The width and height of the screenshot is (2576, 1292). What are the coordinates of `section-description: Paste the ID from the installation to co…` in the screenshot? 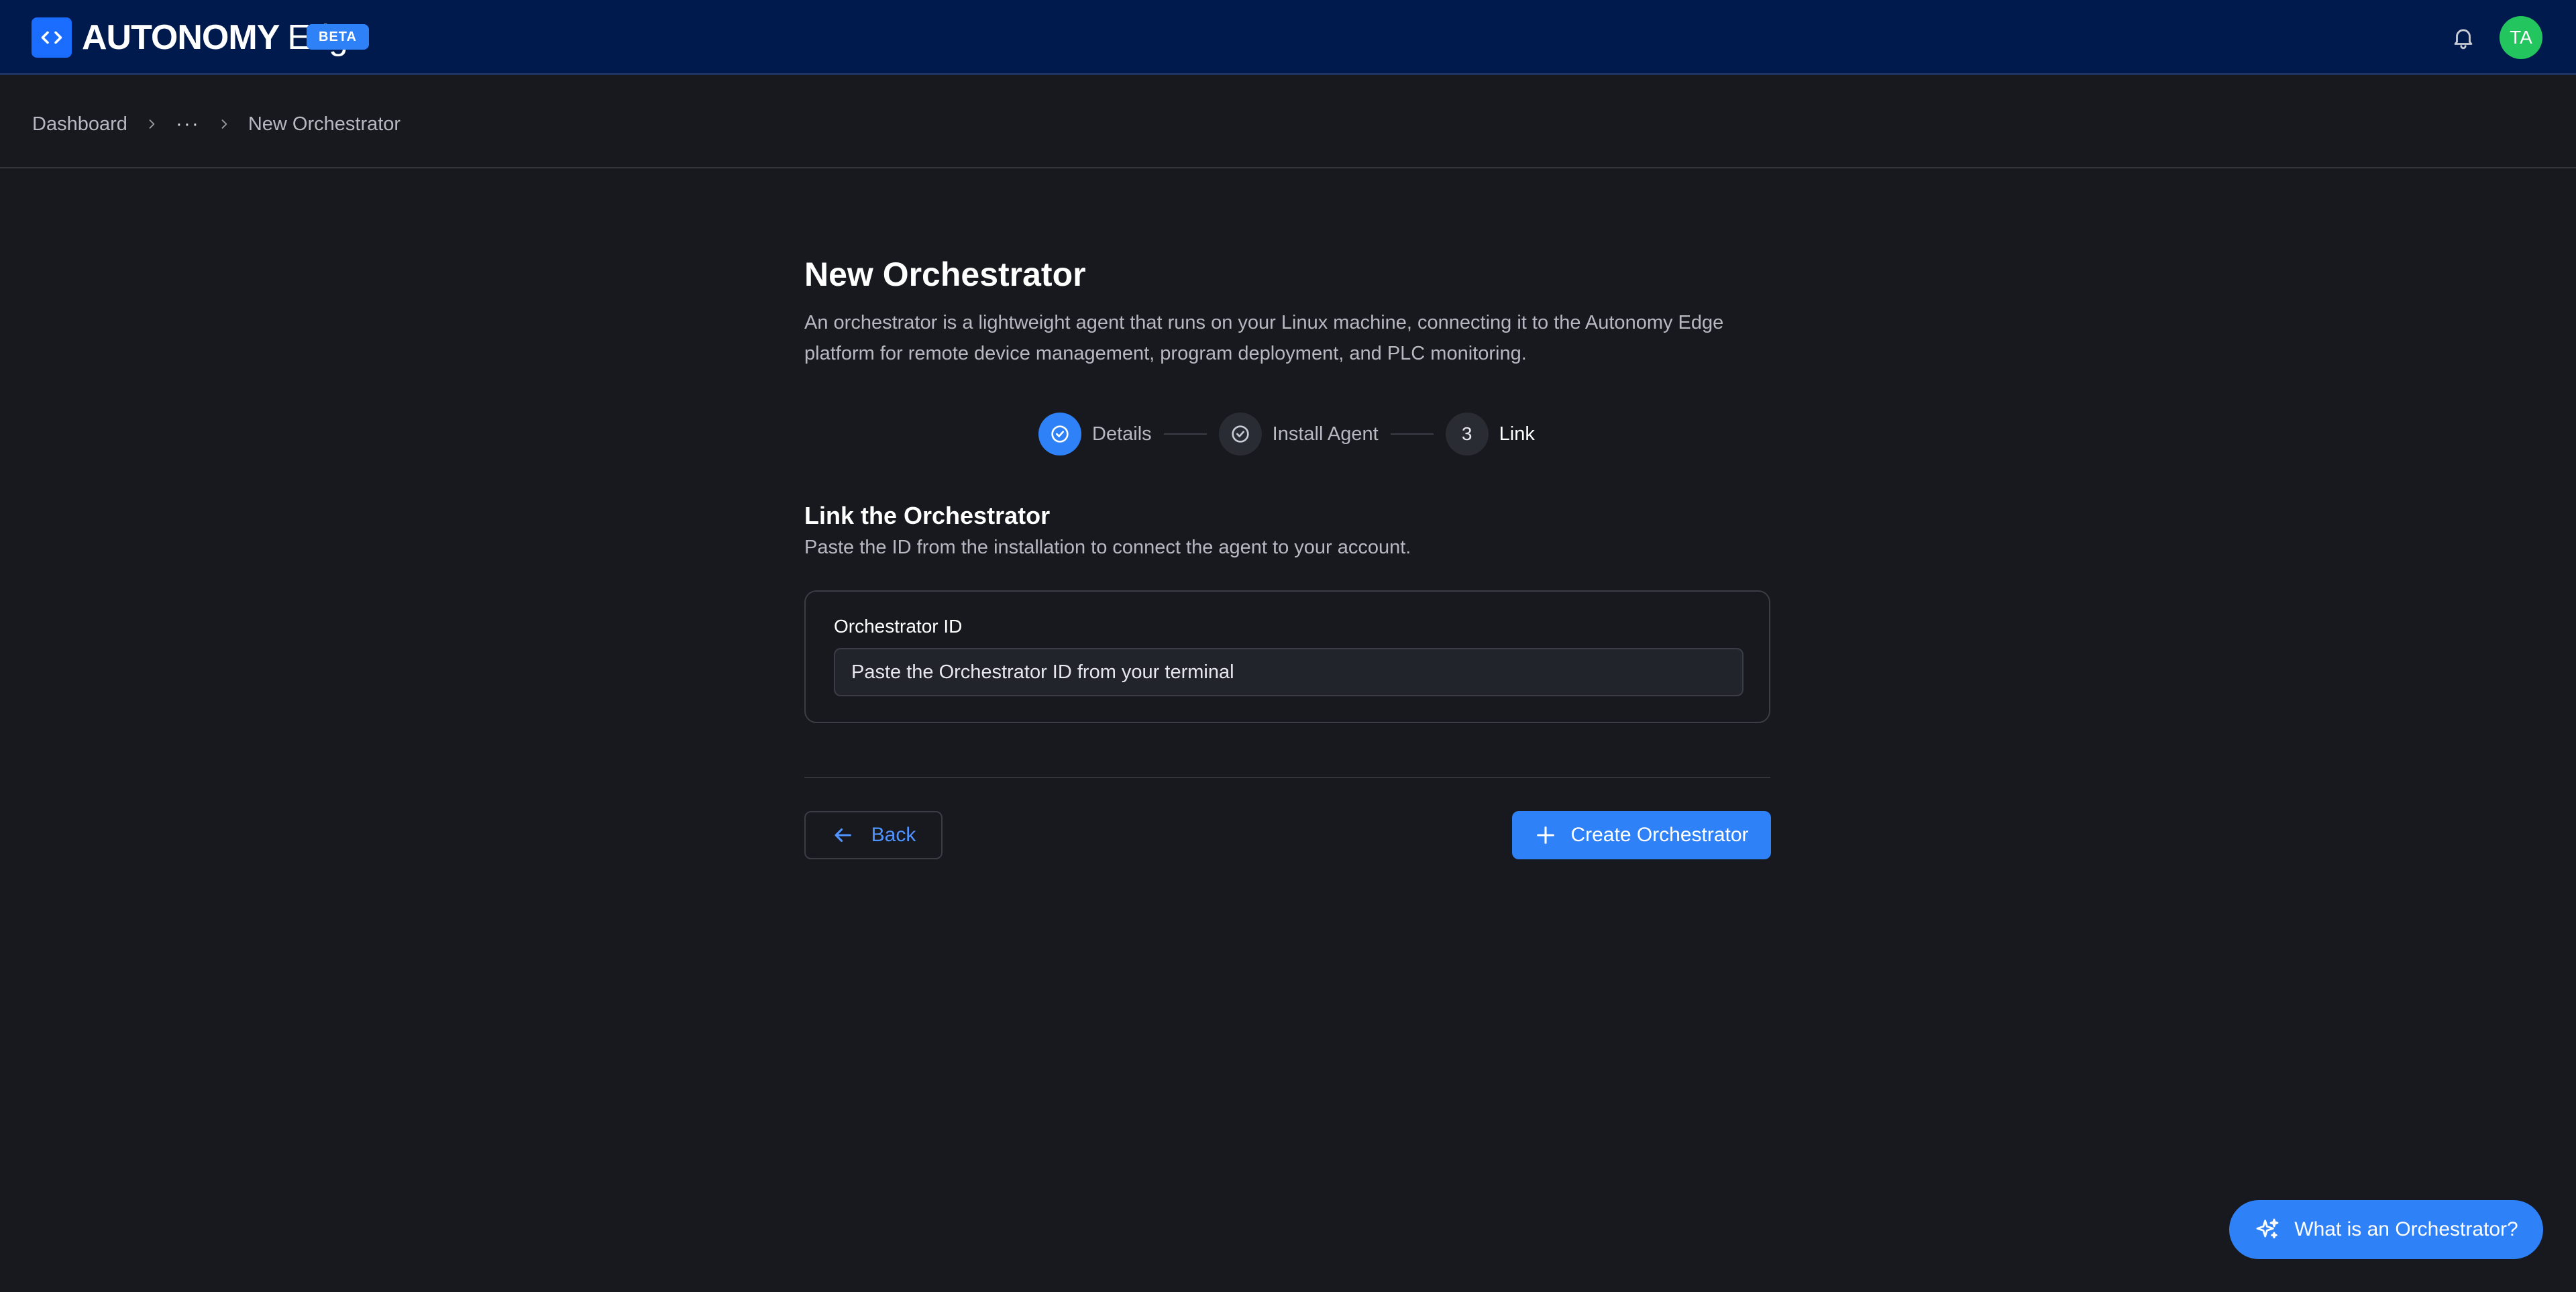 It's located at (1107, 547).